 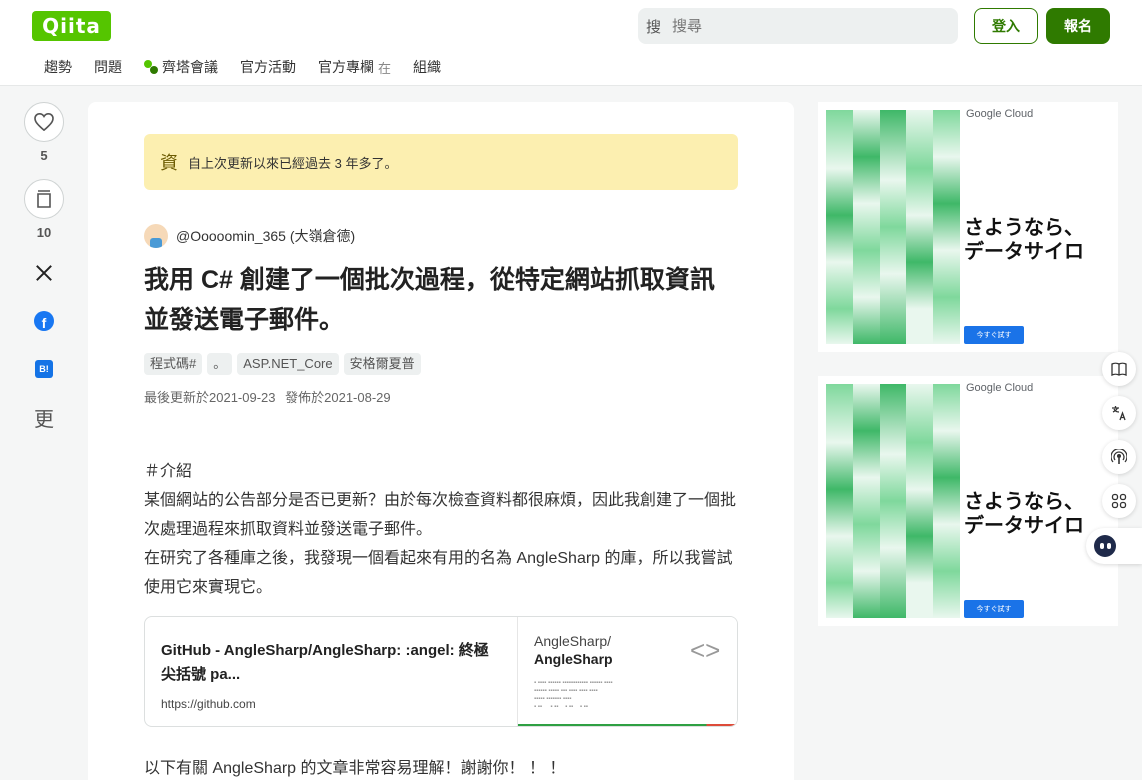 I want to click on share-facebook-button: f, so click(x=44, y=321).